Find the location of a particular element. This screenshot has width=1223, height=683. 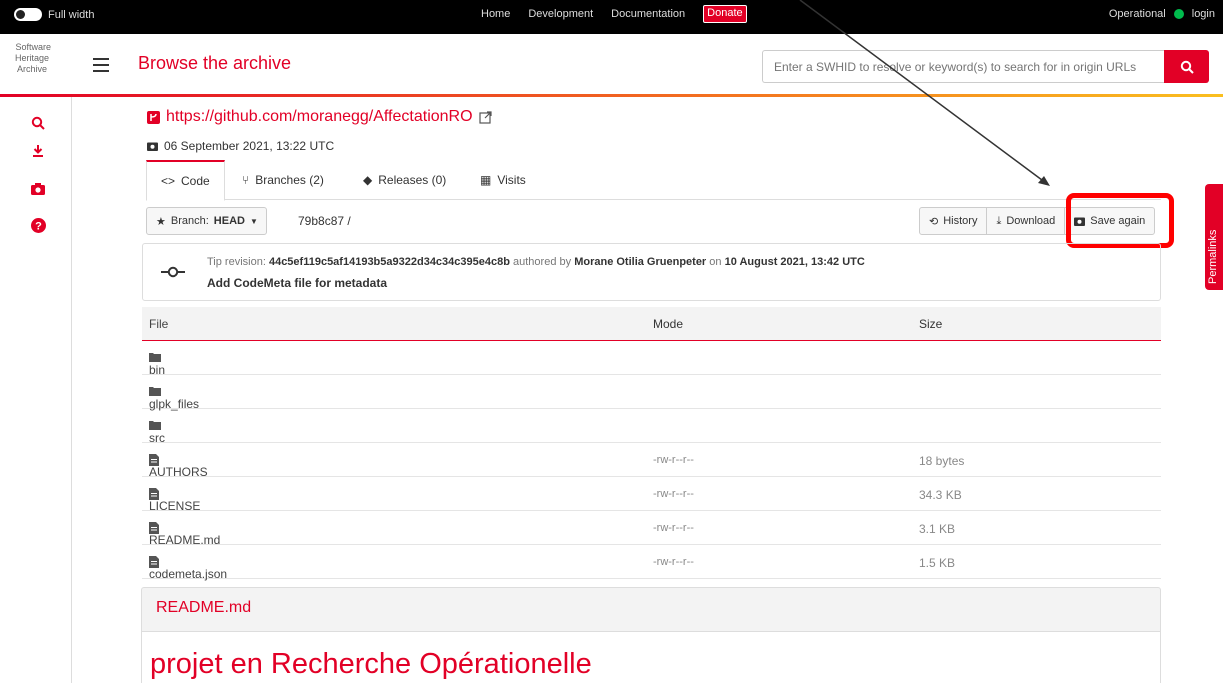

branch-selector: ★ Branch: HEAD ▼ is located at coordinates (206, 221).